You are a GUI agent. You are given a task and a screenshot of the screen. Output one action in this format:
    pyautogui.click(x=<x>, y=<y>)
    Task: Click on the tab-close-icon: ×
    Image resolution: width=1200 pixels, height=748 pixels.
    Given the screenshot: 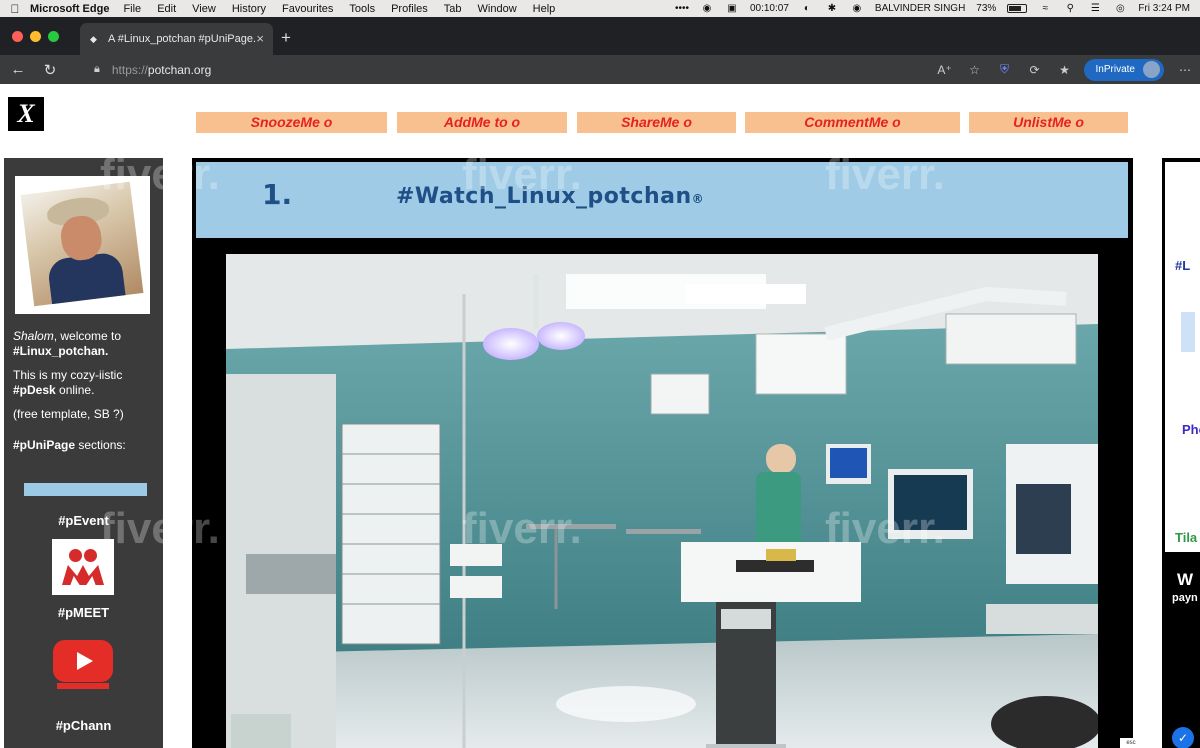 What is the action you would take?
    pyautogui.click(x=260, y=38)
    